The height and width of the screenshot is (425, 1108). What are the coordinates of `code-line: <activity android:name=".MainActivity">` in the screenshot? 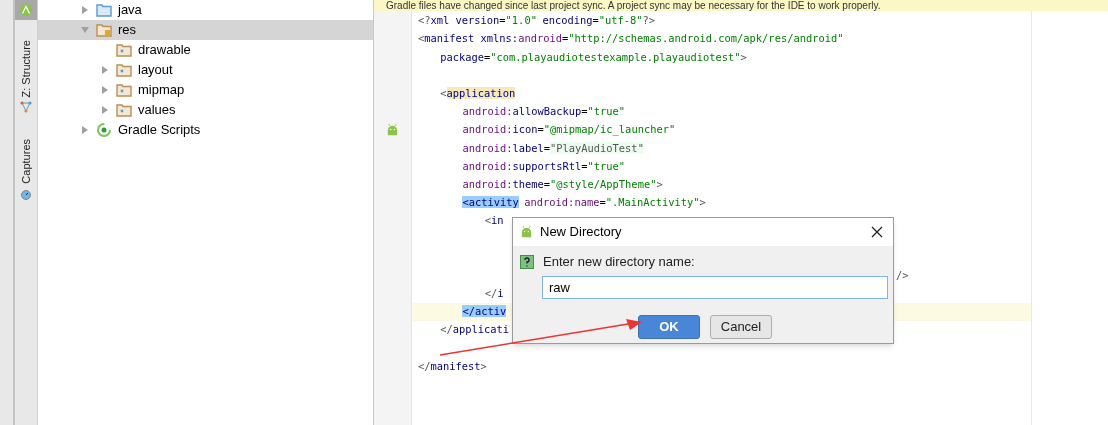 It's located at (583, 203).